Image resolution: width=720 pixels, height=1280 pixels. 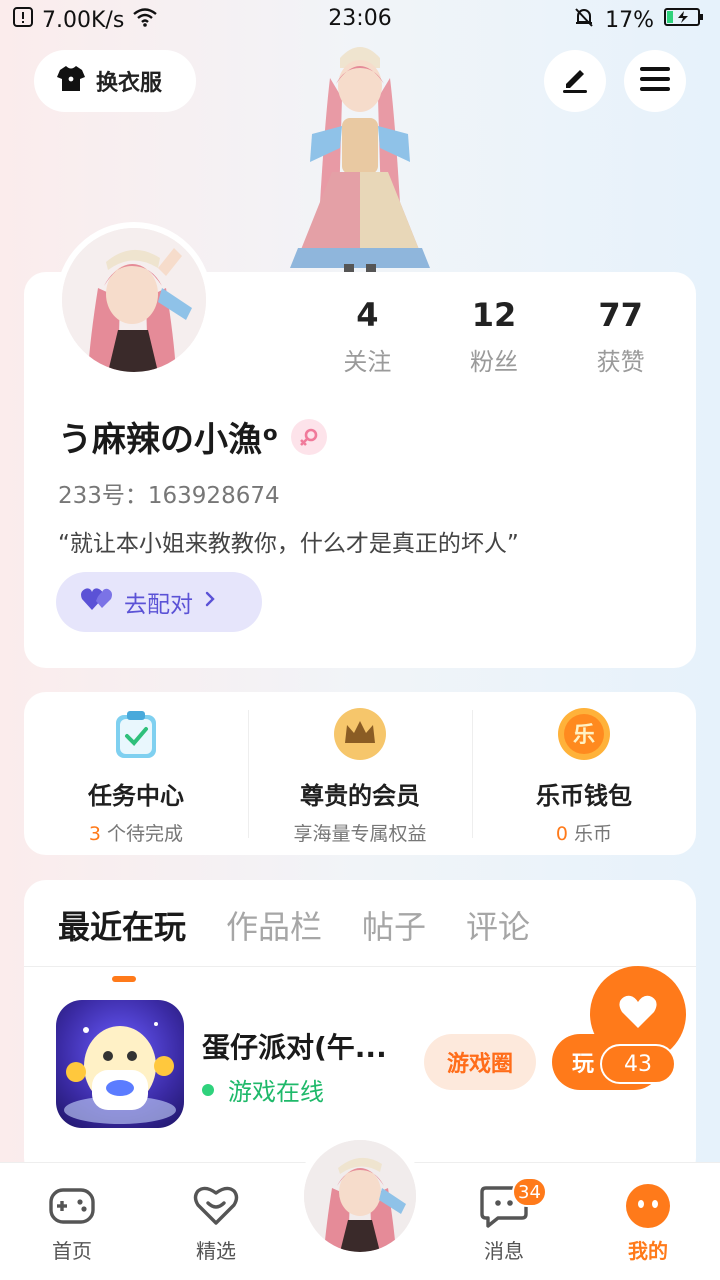 What do you see at coordinates (216, 1206) in the screenshot?
I see `heart-outline-icon` at bounding box center [216, 1206].